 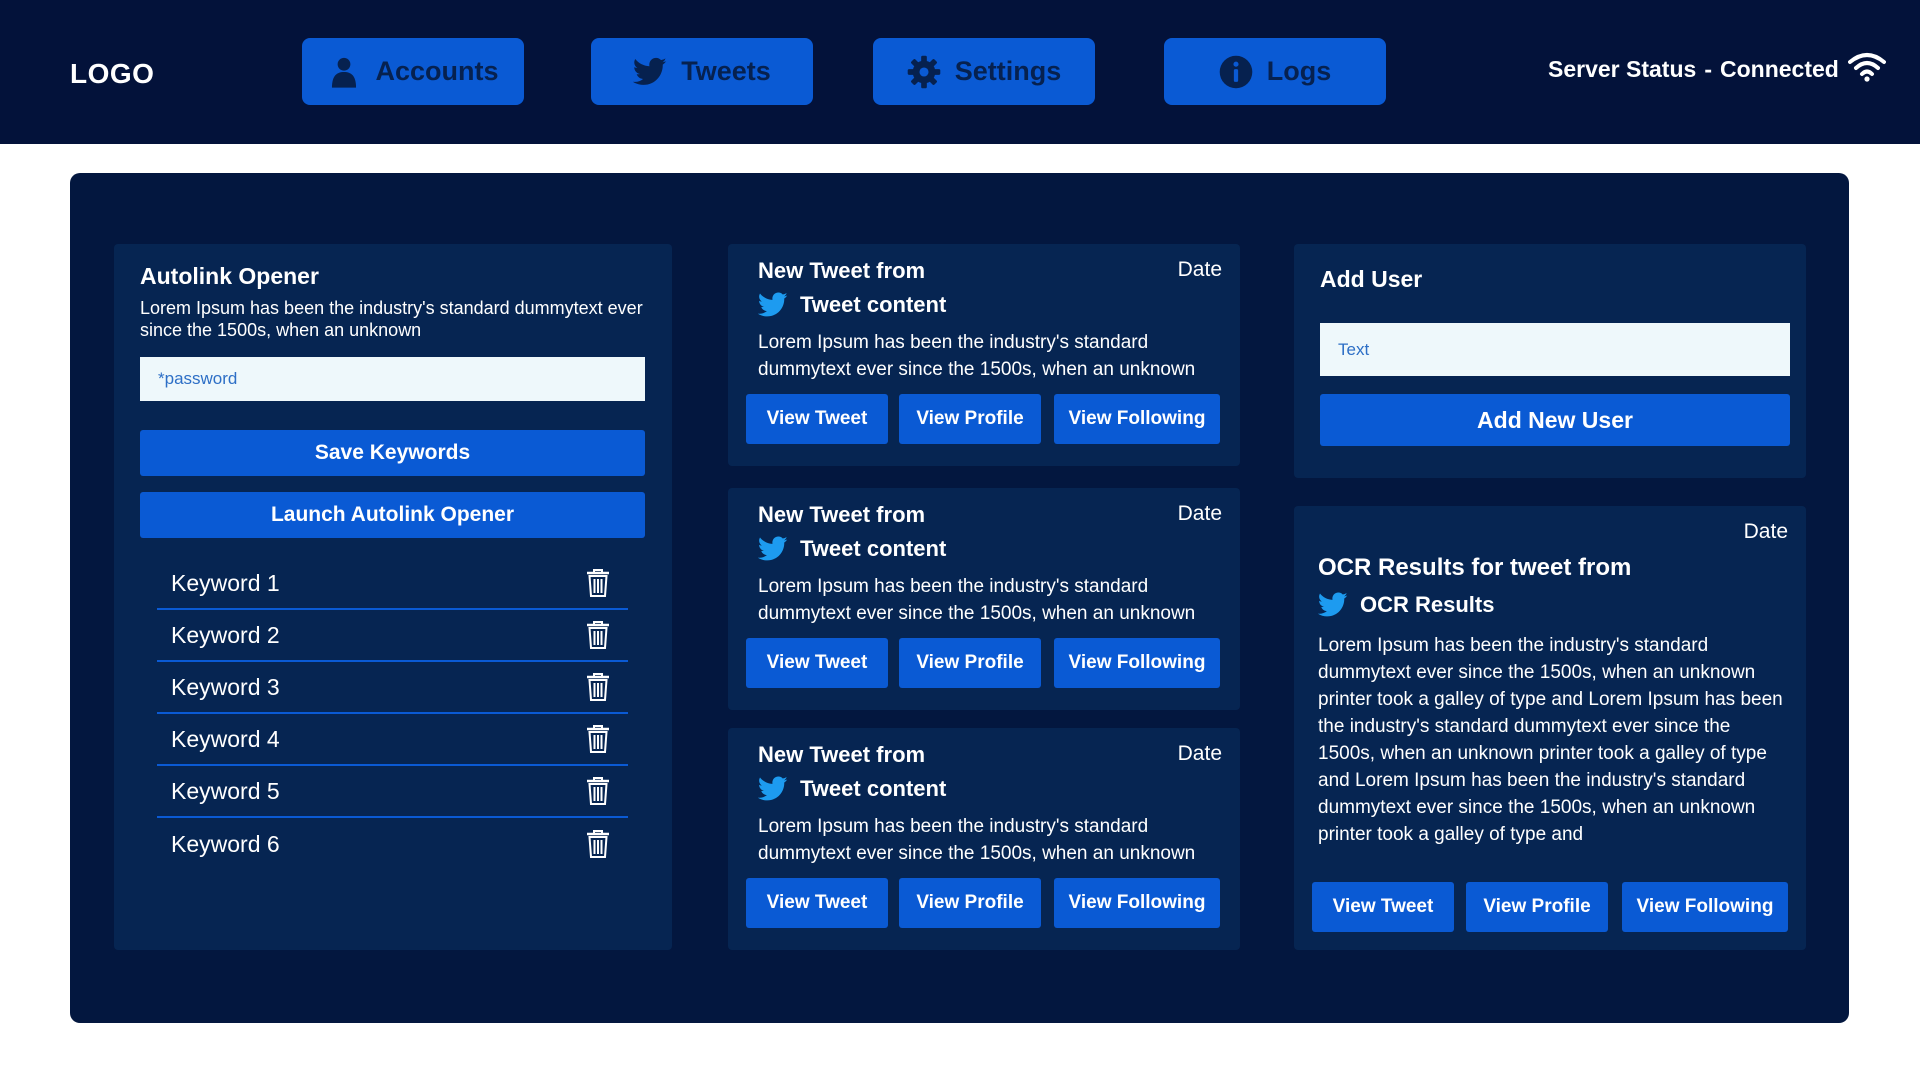 What do you see at coordinates (344, 72) in the screenshot?
I see `user-icon` at bounding box center [344, 72].